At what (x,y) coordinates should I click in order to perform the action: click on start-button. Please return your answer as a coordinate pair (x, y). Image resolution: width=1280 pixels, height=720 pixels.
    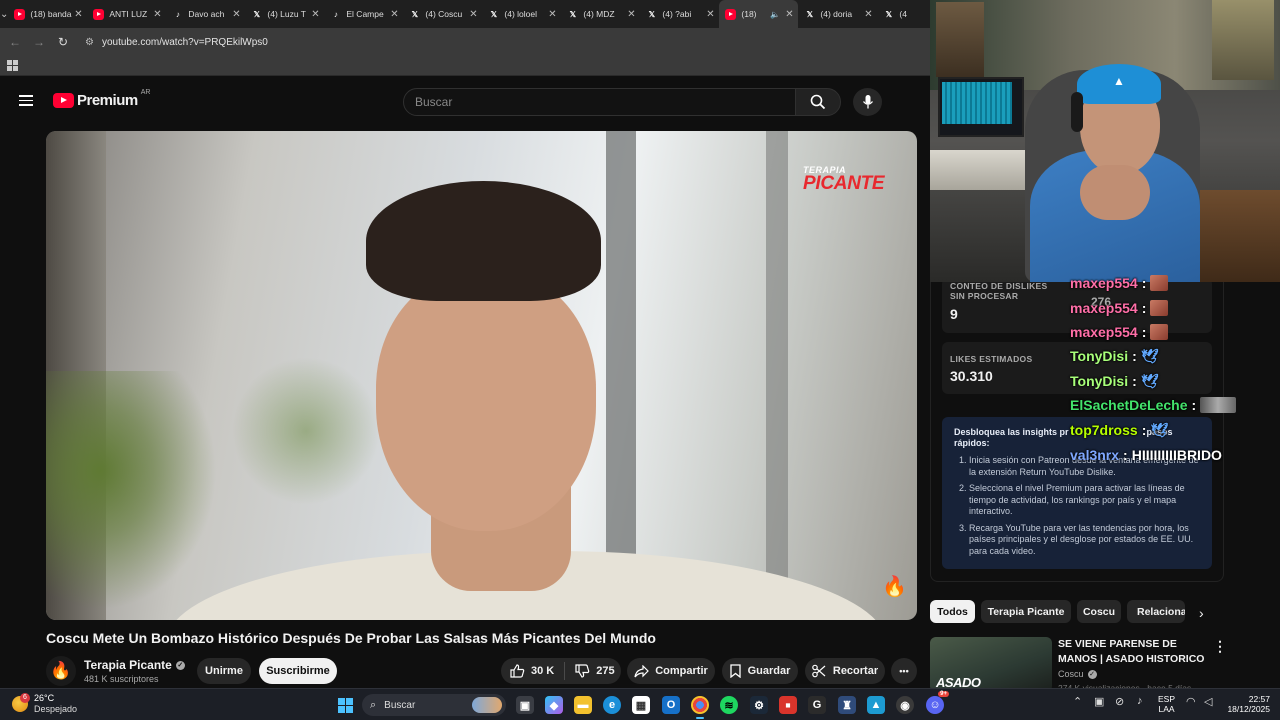
    Looking at the image, I should click on (345, 705).